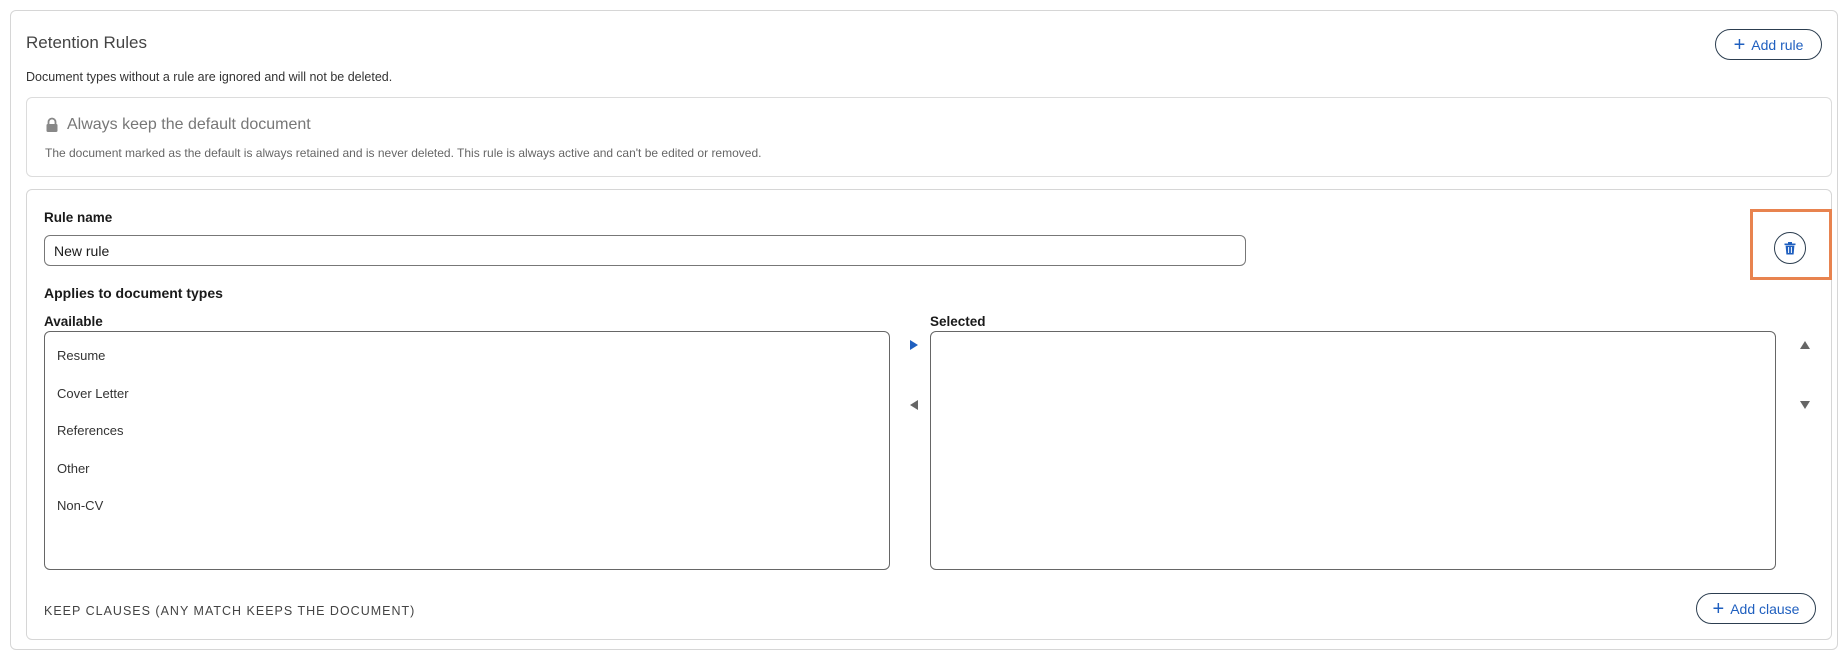  I want to click on move-up-button, so click(1805, 345).